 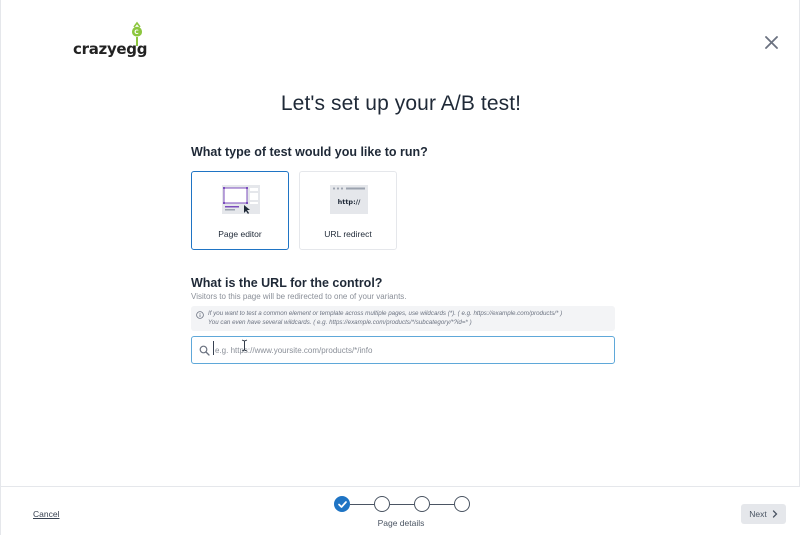 I want to click on url-redirect-icon: http://, so click(x=349, y=199).